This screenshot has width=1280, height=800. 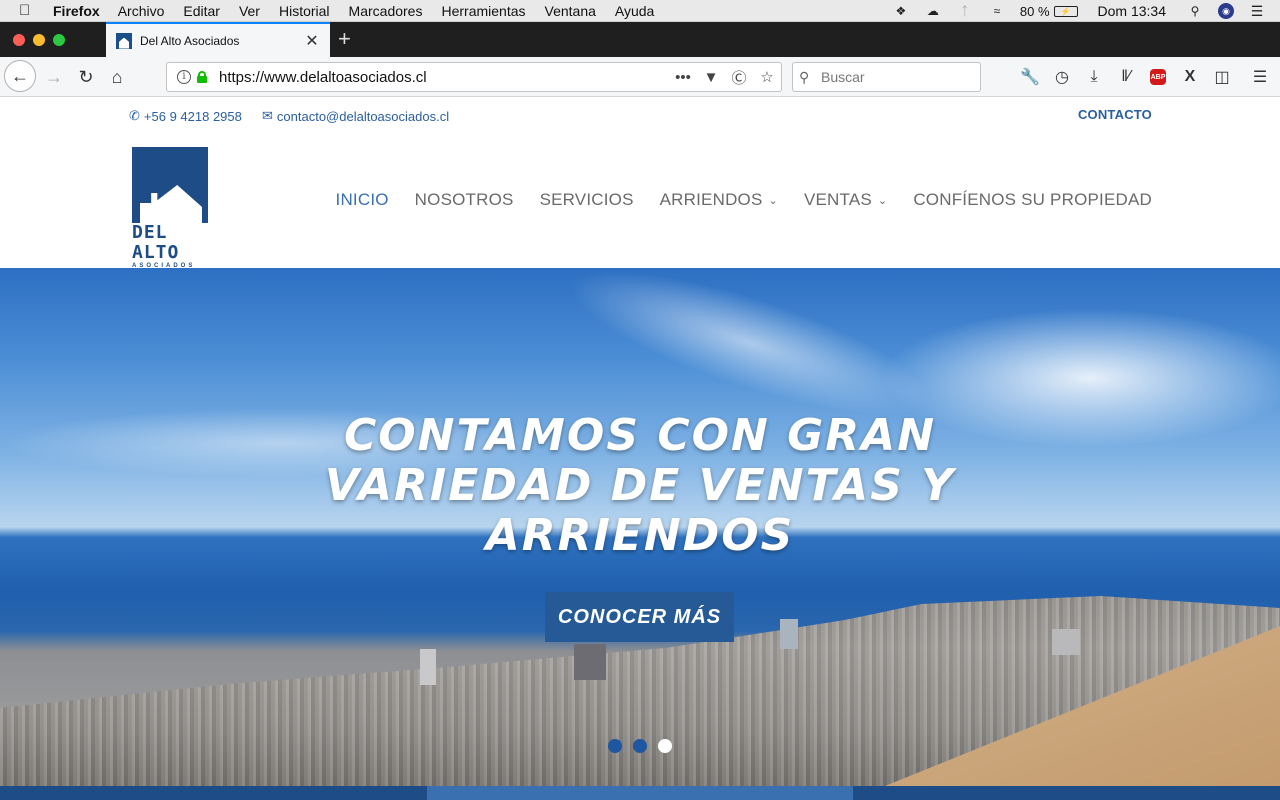 What do you see at coordinates (1222, 77) in the screenshot?
I see `sidebar-icon: ◫` at bounding box center [1222, 77].